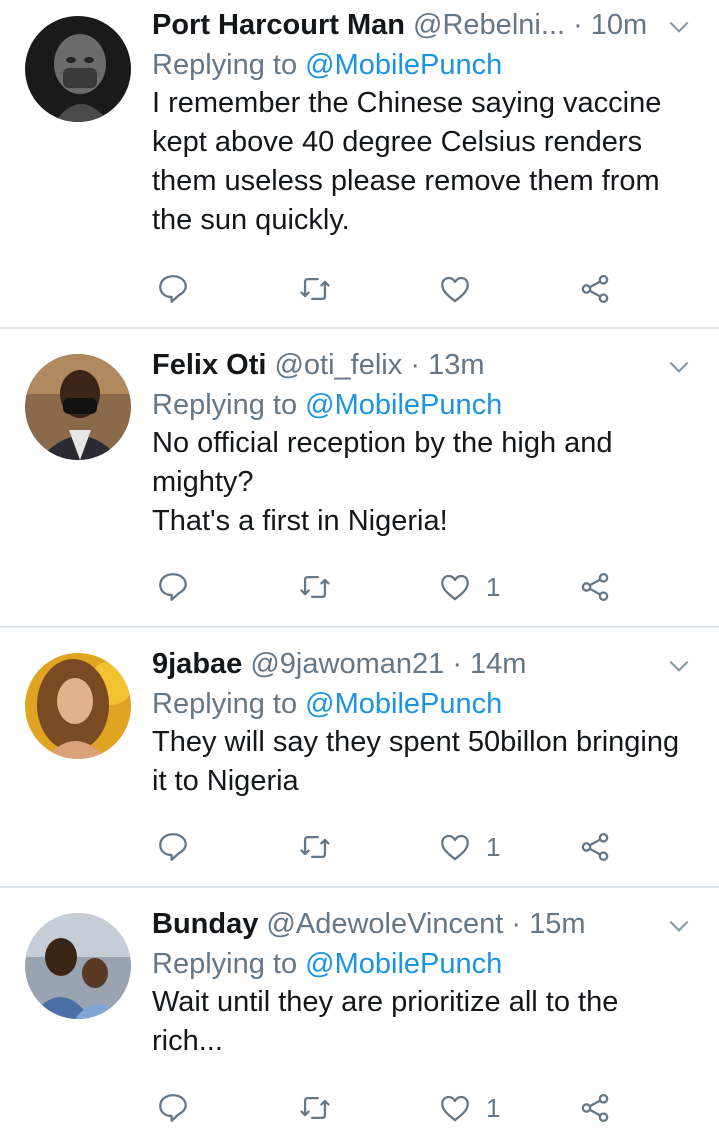  What do you see at coordinates (619, 25) in the screenshot?
I see `timestamp: 10m` at bounding box center [619, 25].